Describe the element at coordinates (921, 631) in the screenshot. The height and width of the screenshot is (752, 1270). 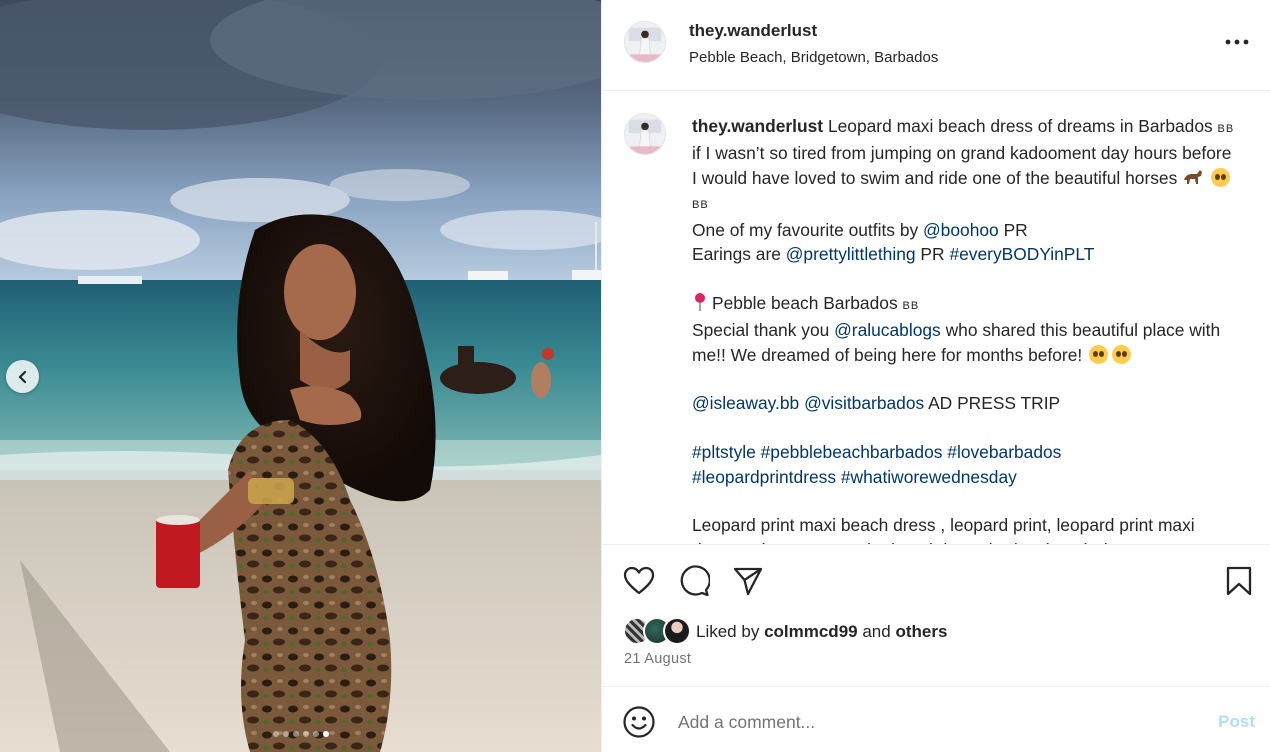
I see `liked-by-others-link: others` at that location.